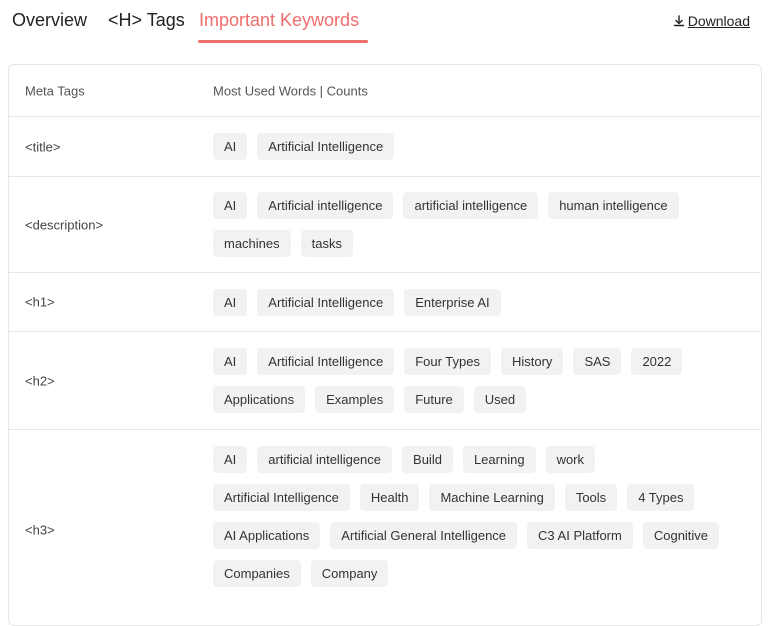 The image size is (768, 626). What do you see at coordinates (580, 535) in the screenshot?
I see `keyword-chip: C3 AI Platform` at bounding box center [580, 535].